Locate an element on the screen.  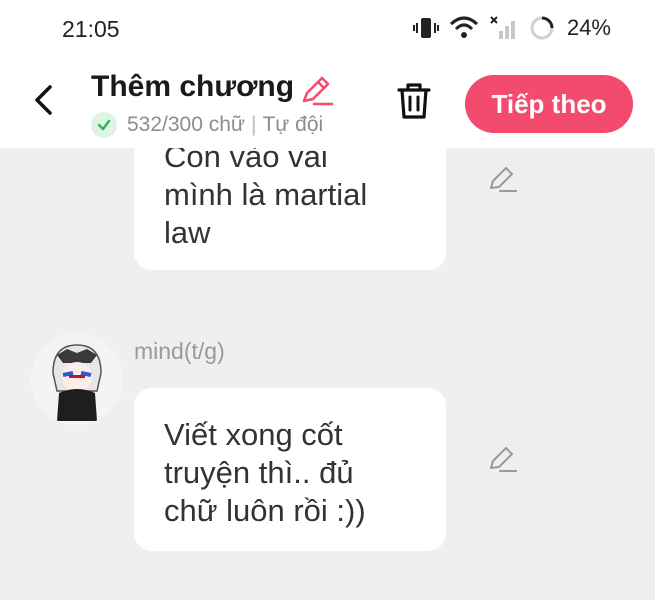
trash-icon is located at coordinates (414, 101).